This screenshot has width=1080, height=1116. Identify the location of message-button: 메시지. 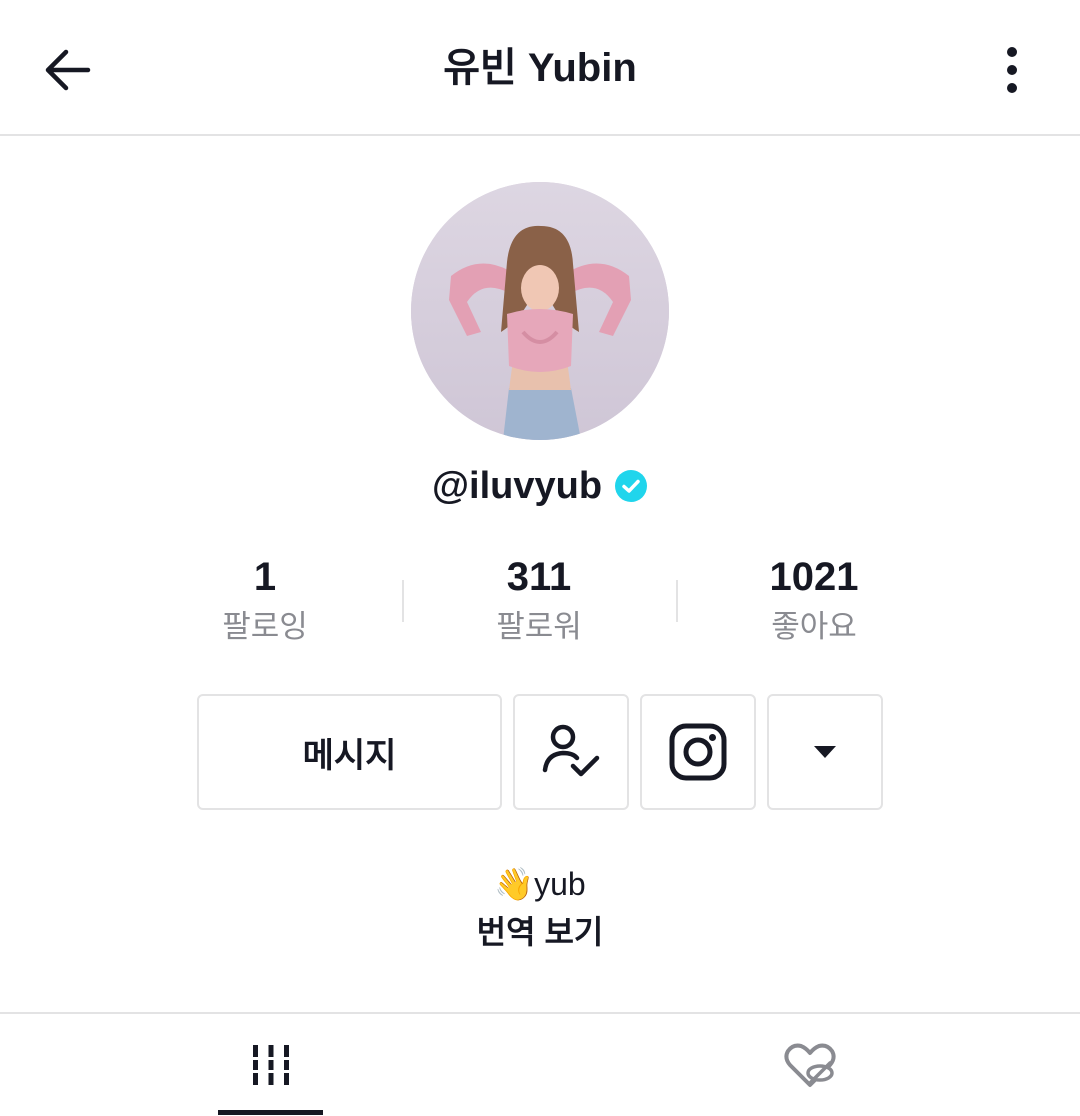
(349, 752).